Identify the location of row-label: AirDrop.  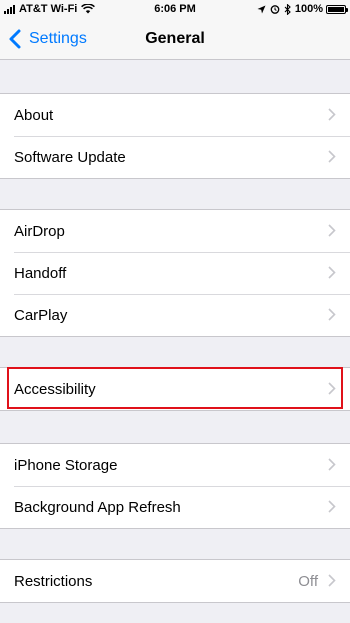
(39, 231).